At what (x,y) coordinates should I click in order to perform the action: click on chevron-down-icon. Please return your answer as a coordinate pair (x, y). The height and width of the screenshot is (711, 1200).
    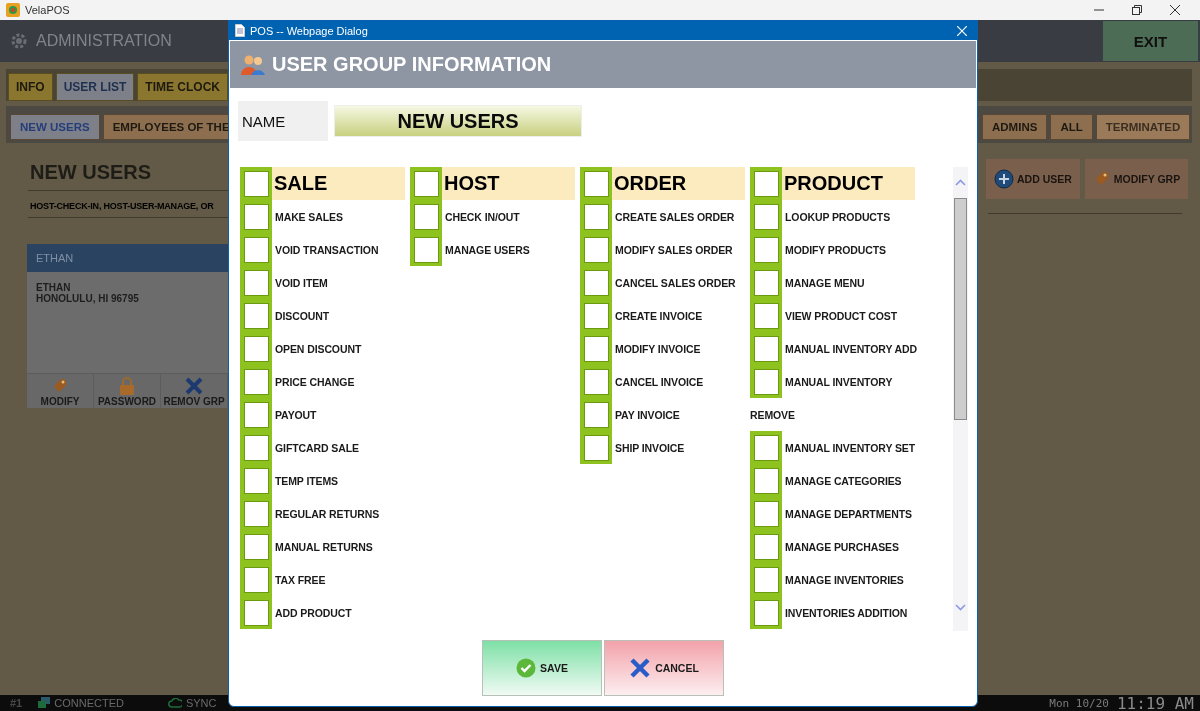
    Looking at the image, I should click on (960, 607).